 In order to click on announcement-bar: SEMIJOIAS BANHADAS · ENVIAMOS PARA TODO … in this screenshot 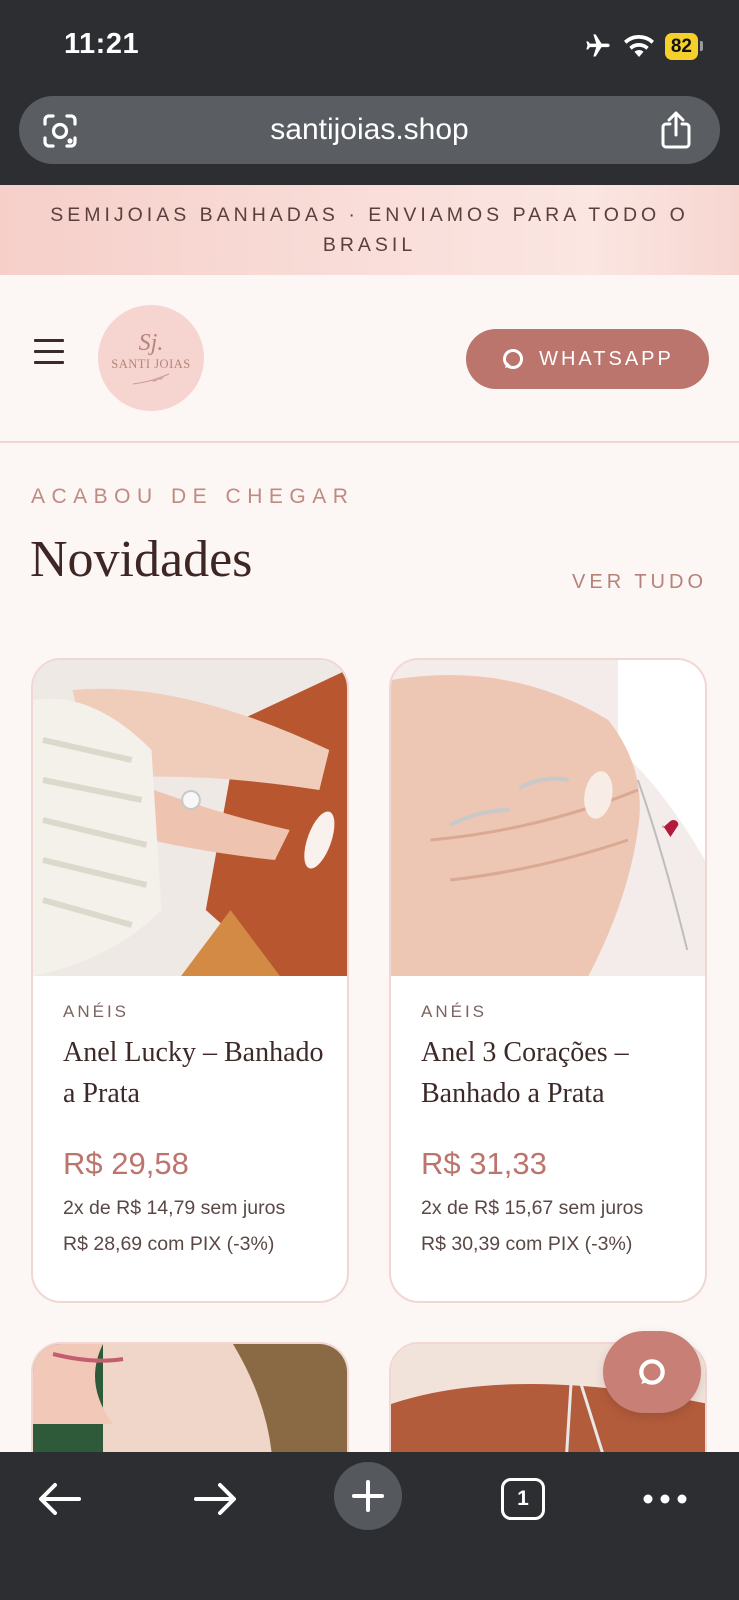, I will do `click(369, 230)`.